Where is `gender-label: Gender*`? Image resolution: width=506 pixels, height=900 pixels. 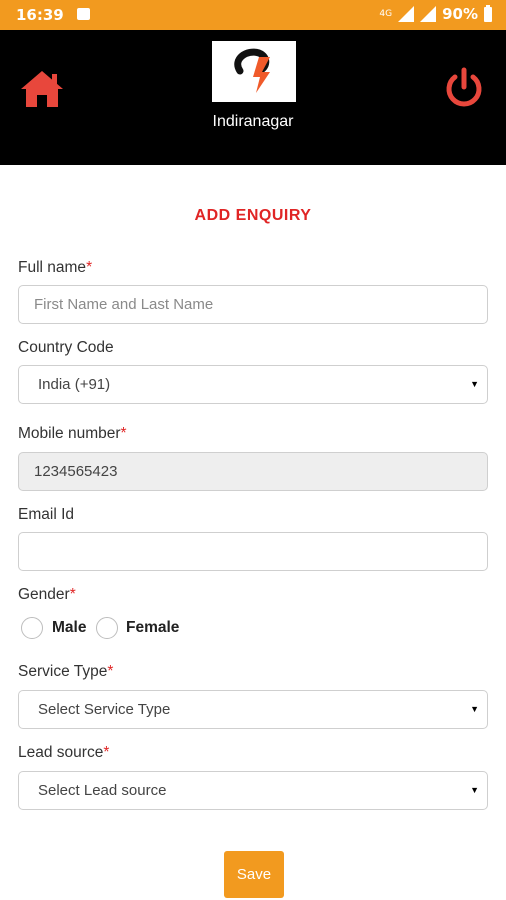 gender-label: Gender* is located at coordinates (47, 594).